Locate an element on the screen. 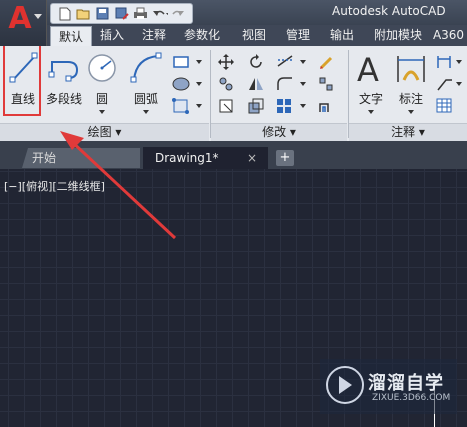 Image resolution: width=467 pixels, height=427 pixels. draw-panel-title: 绘图 ▾ is located at coordinates (104, 132).